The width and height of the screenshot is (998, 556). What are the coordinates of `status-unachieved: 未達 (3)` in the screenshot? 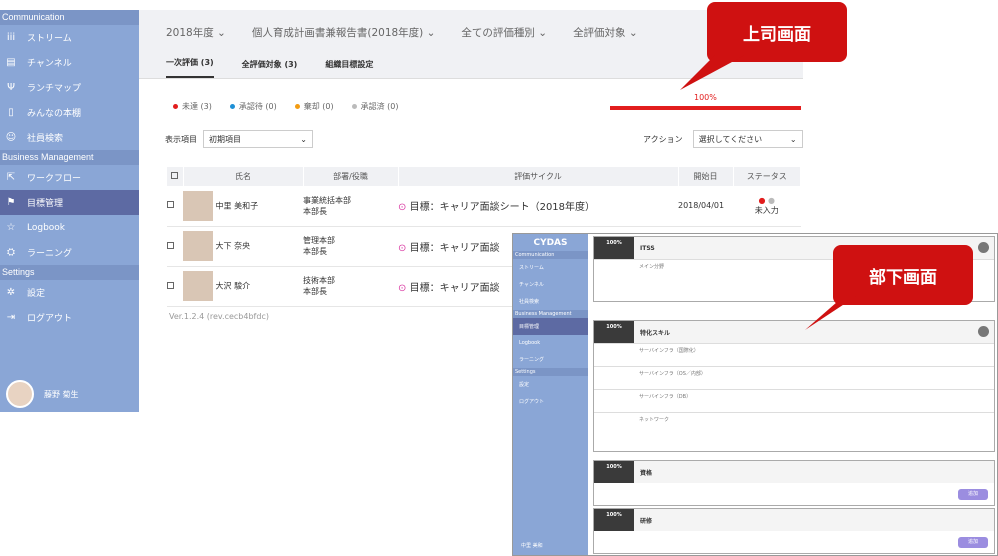 It's located at (192, 106).